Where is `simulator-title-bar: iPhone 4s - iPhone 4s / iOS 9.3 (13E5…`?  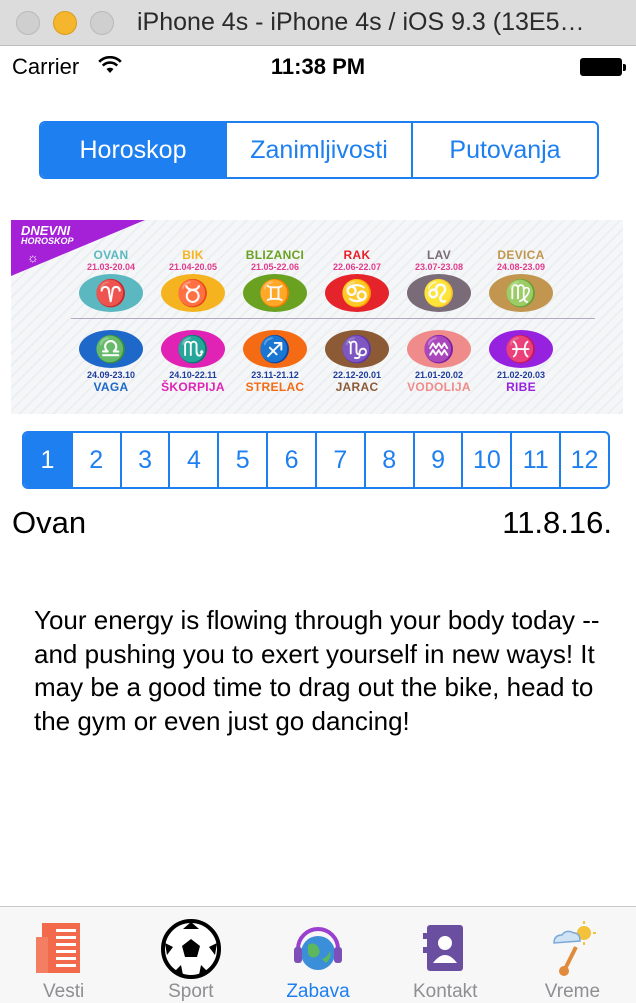 simulator-title-bar: iPhone 4s - iPhone 4s / iOS 9.3 (13E5… is located at coordinates (318, 23).